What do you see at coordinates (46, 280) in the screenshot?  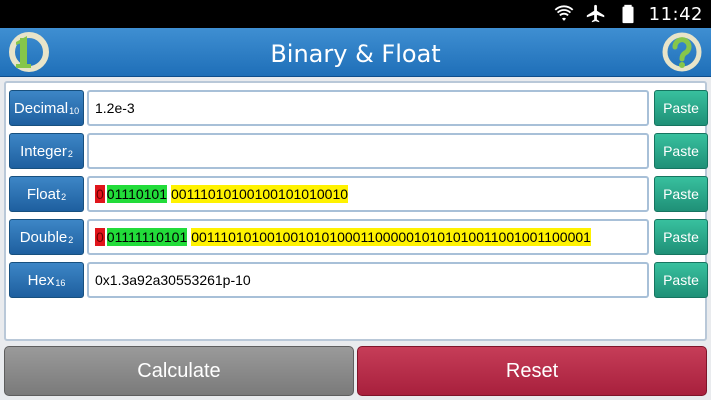 I see `hex-label-button: Hex 16` at bounding box center [46, 280].